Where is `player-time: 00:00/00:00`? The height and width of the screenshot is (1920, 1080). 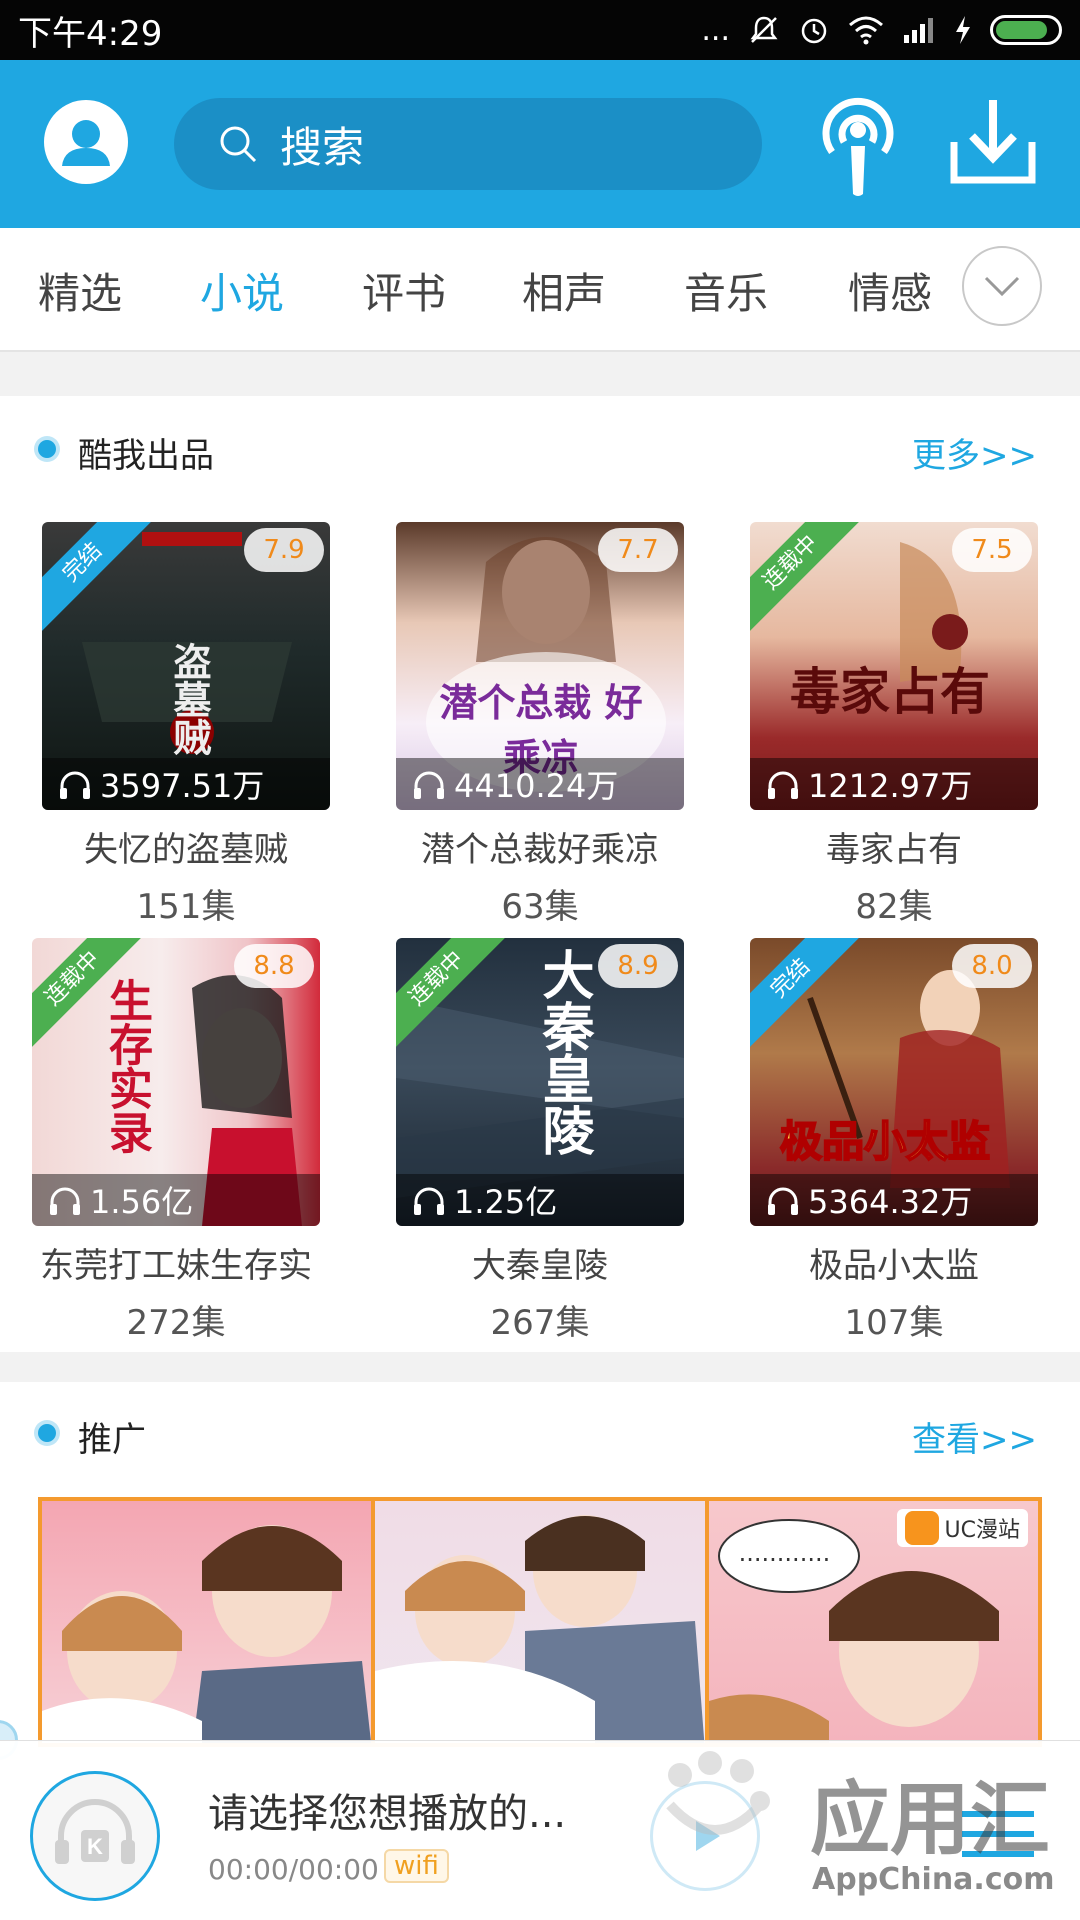
player-time: 00:00/00:00 is located at coordinates (293, 1869).